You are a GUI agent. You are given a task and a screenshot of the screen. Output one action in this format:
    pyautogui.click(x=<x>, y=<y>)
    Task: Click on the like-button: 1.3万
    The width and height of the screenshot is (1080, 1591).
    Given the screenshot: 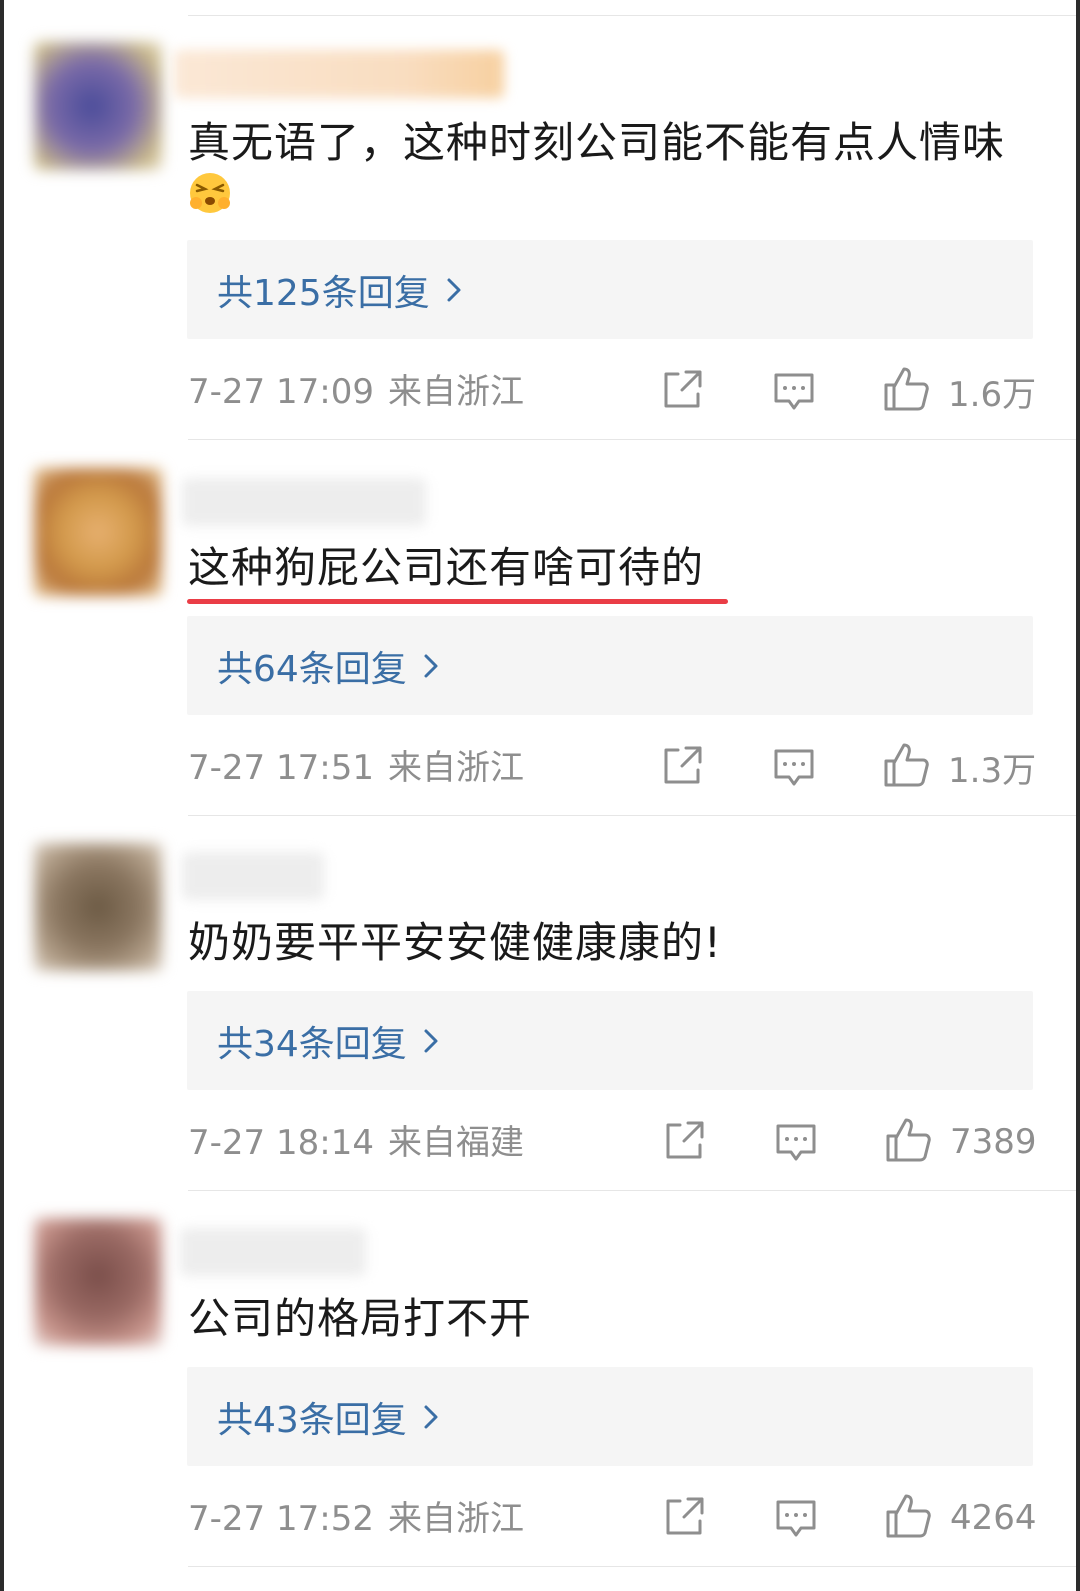 What is the action you would take?
    pyautogui.click(x=959, y=767)
    